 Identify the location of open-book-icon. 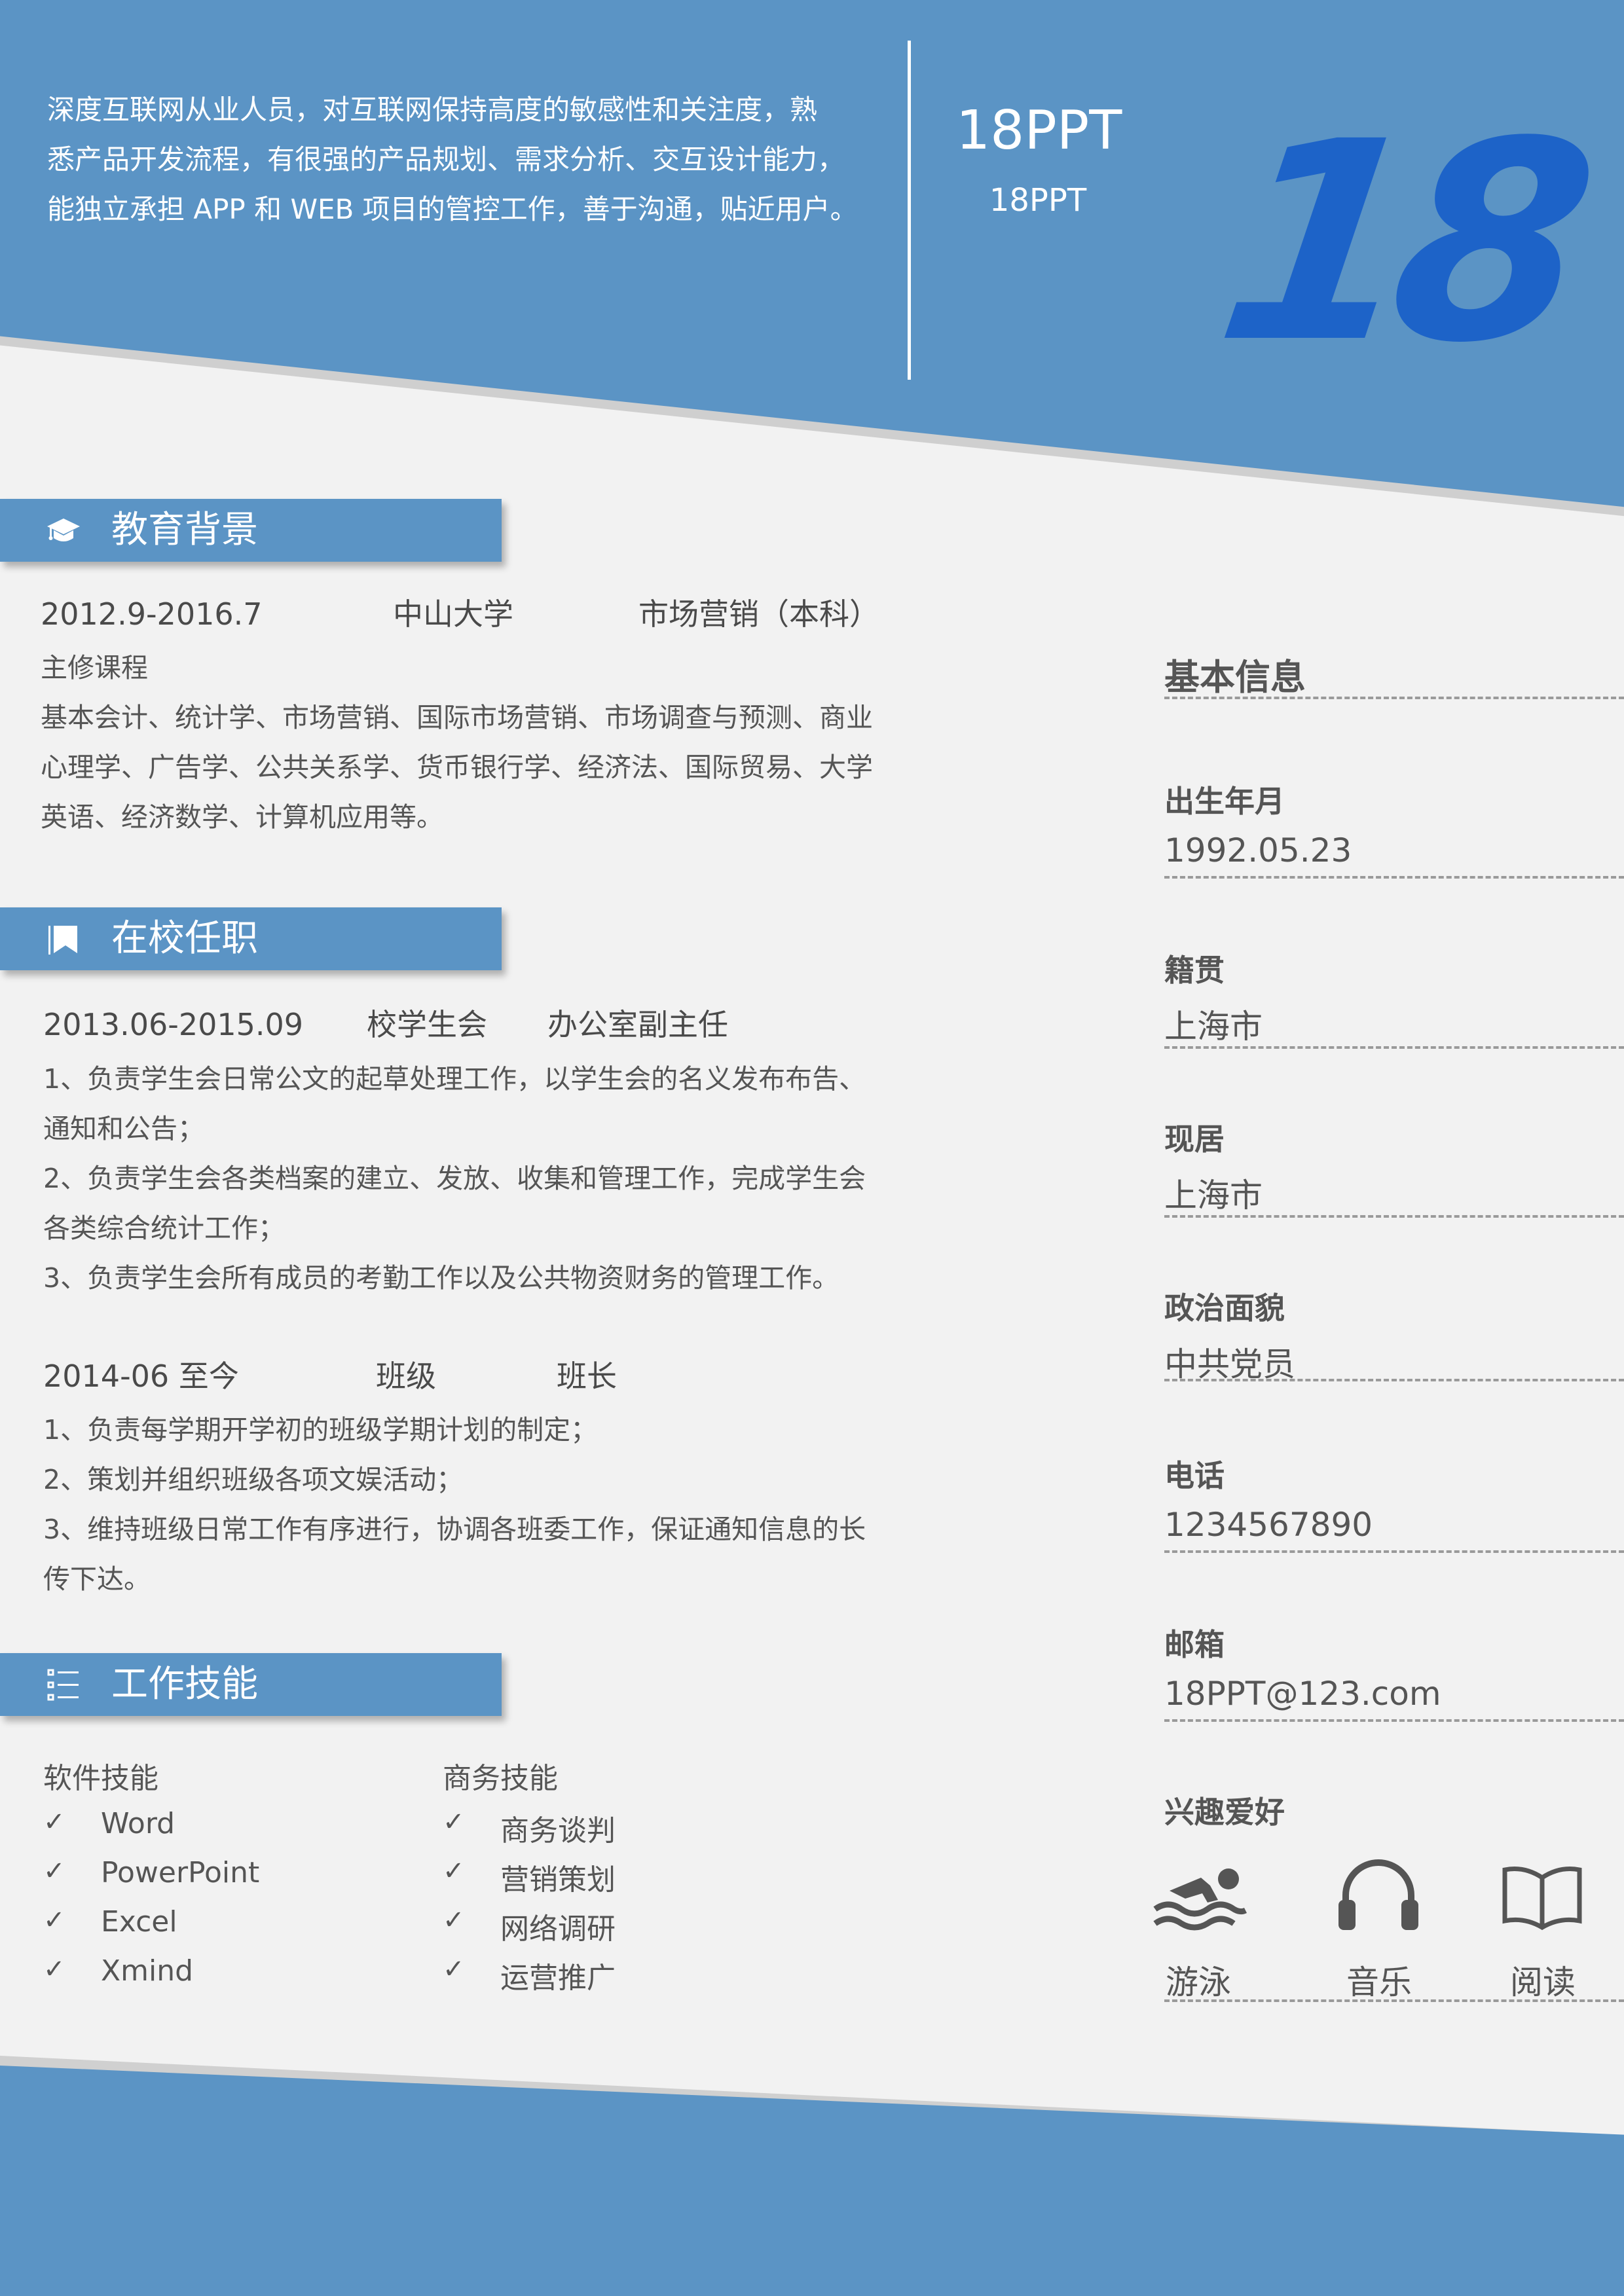
(1542, 1899).